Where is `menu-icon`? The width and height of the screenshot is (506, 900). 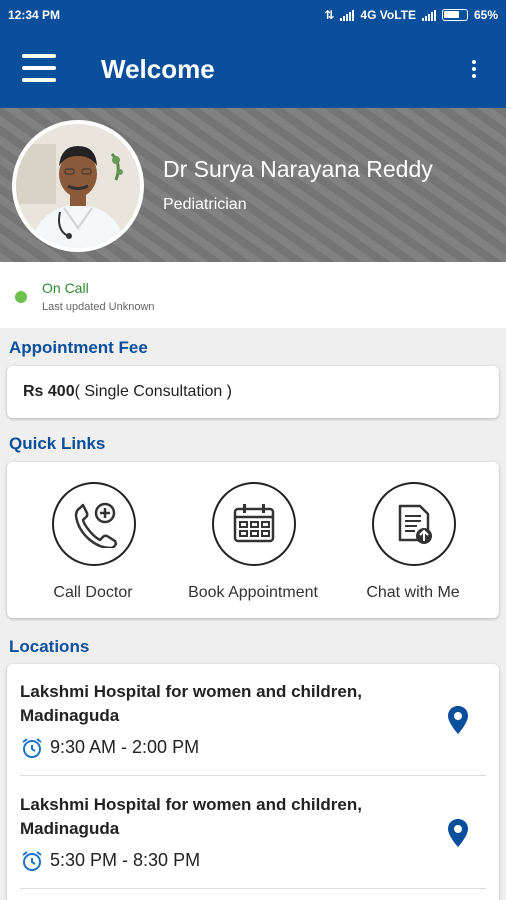 menu-icon is located at coordinates (39, 68).